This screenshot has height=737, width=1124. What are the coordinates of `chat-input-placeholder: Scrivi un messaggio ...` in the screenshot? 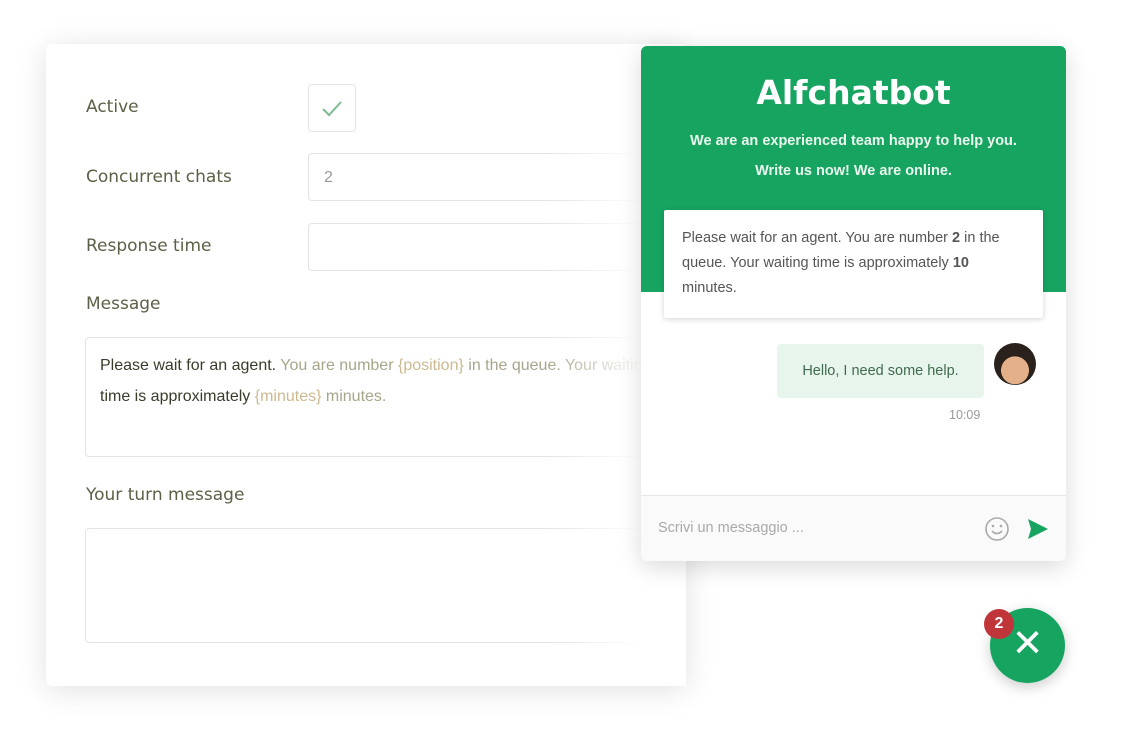 It's located at (731, 528).